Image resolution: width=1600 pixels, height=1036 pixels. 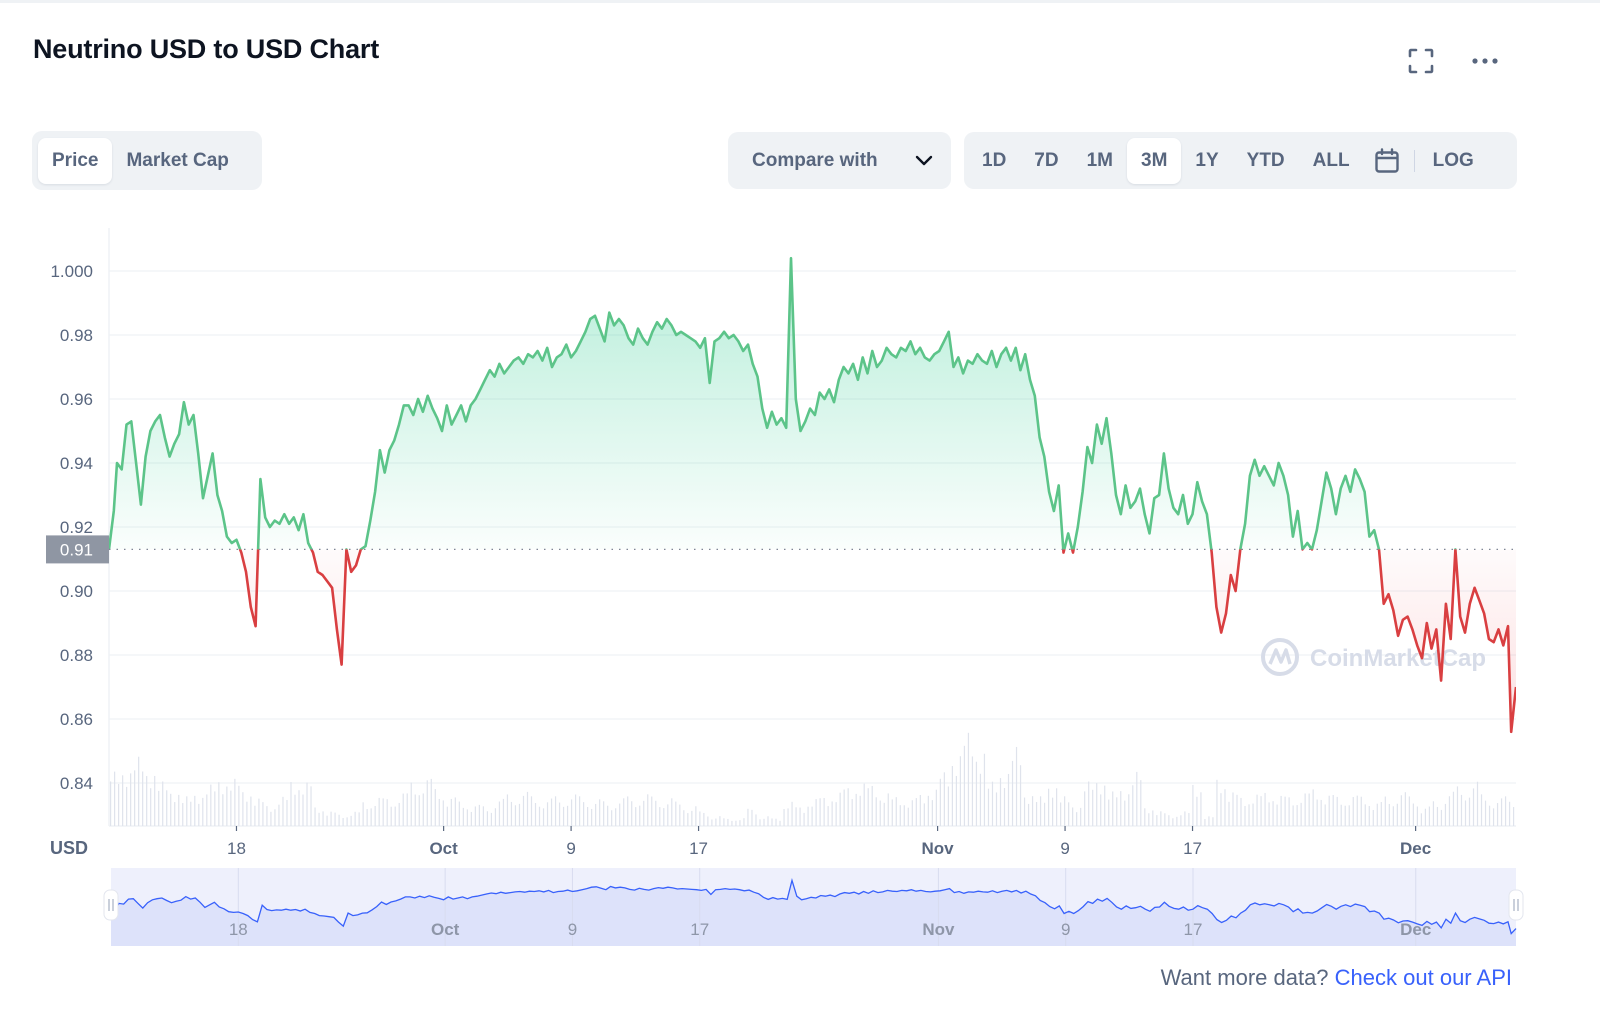 I want to click on volume-bars, so click(x=812, y=779).